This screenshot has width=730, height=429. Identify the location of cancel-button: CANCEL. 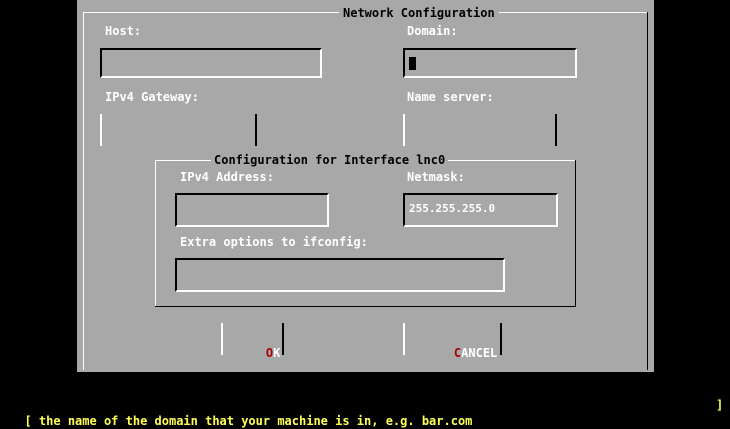
(461, 353).